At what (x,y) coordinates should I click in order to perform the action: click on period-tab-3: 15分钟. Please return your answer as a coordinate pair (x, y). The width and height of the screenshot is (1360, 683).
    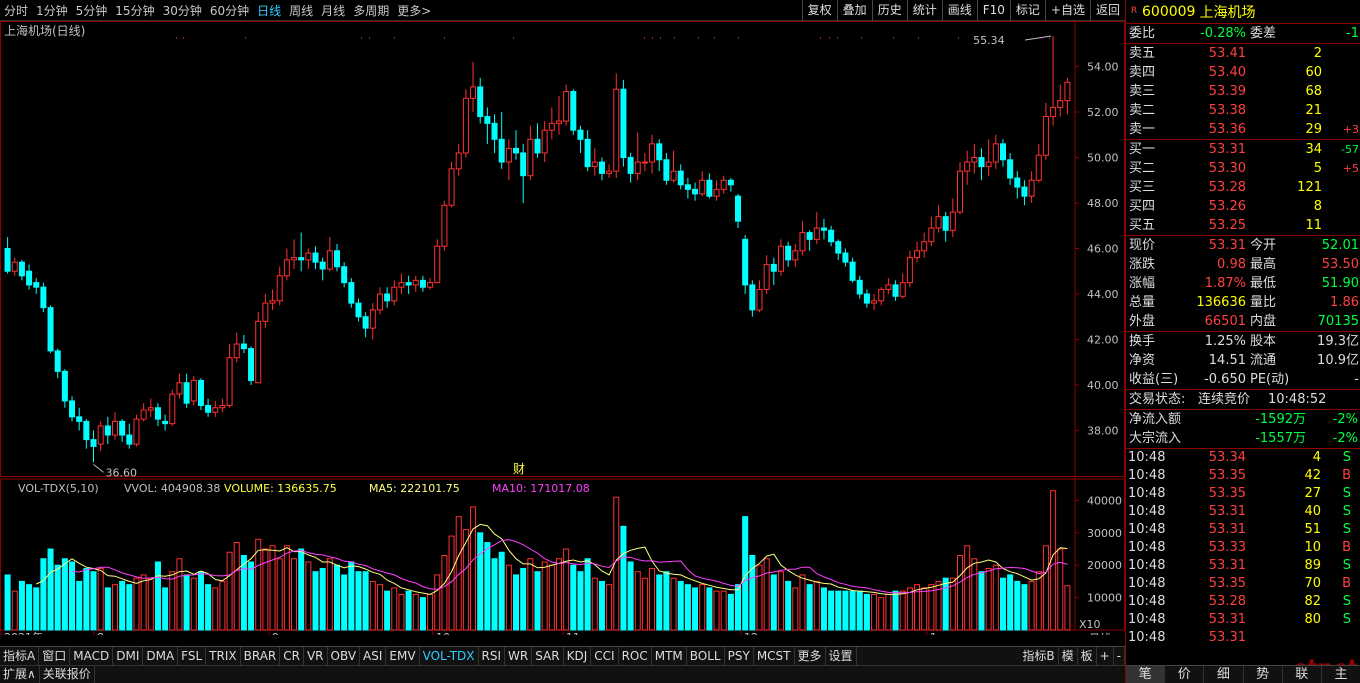
    Looking at the image, I should click on (134, 10).